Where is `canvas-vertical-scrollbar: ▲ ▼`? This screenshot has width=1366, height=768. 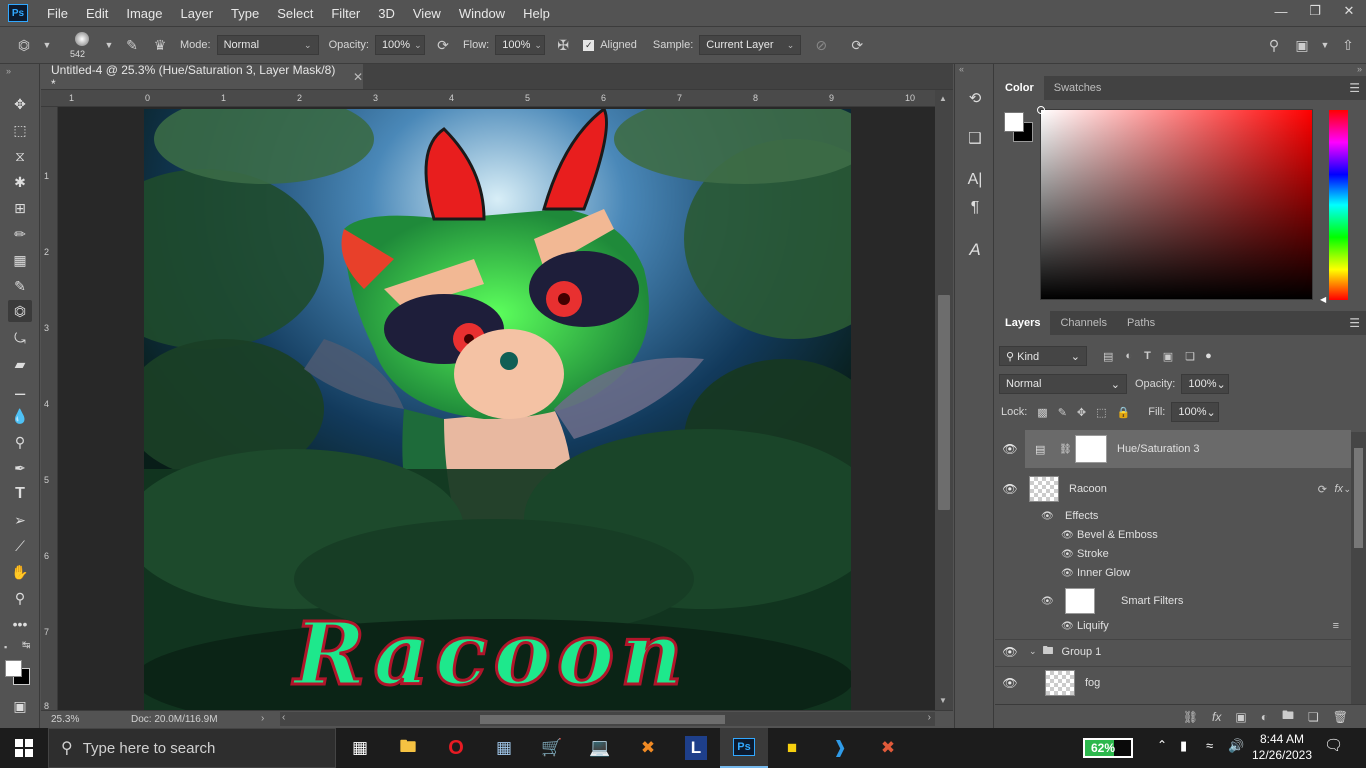 canvas-vertical-scrollbar: ▲ ▼ is located at coordinates (944, 400).